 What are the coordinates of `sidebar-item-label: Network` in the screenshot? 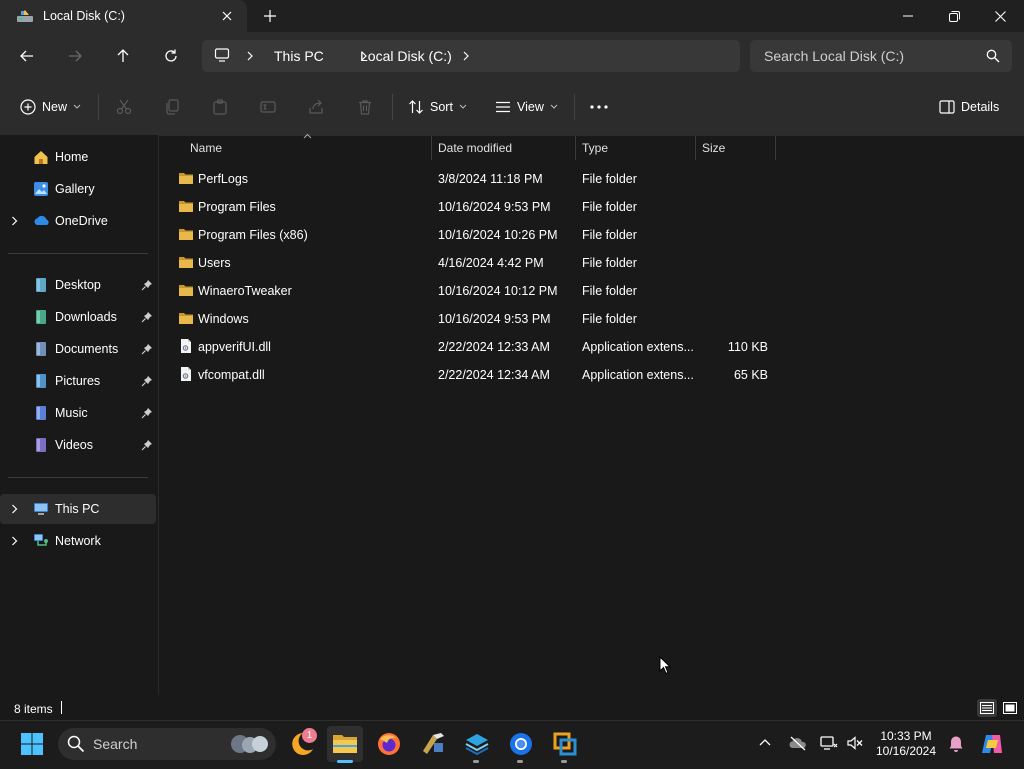 It's located at (78, 541).